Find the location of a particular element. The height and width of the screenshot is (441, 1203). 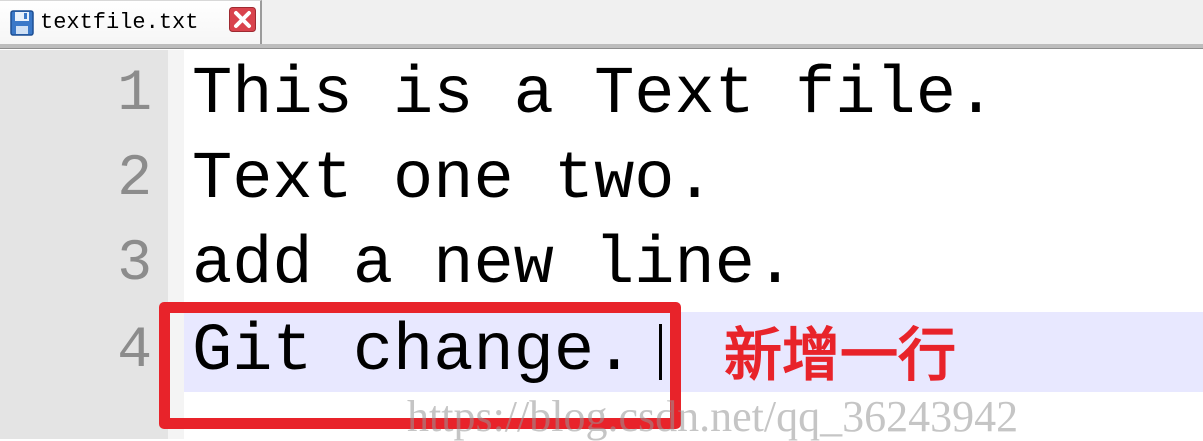

line-number: 4 is located at coordinates (134, 351).